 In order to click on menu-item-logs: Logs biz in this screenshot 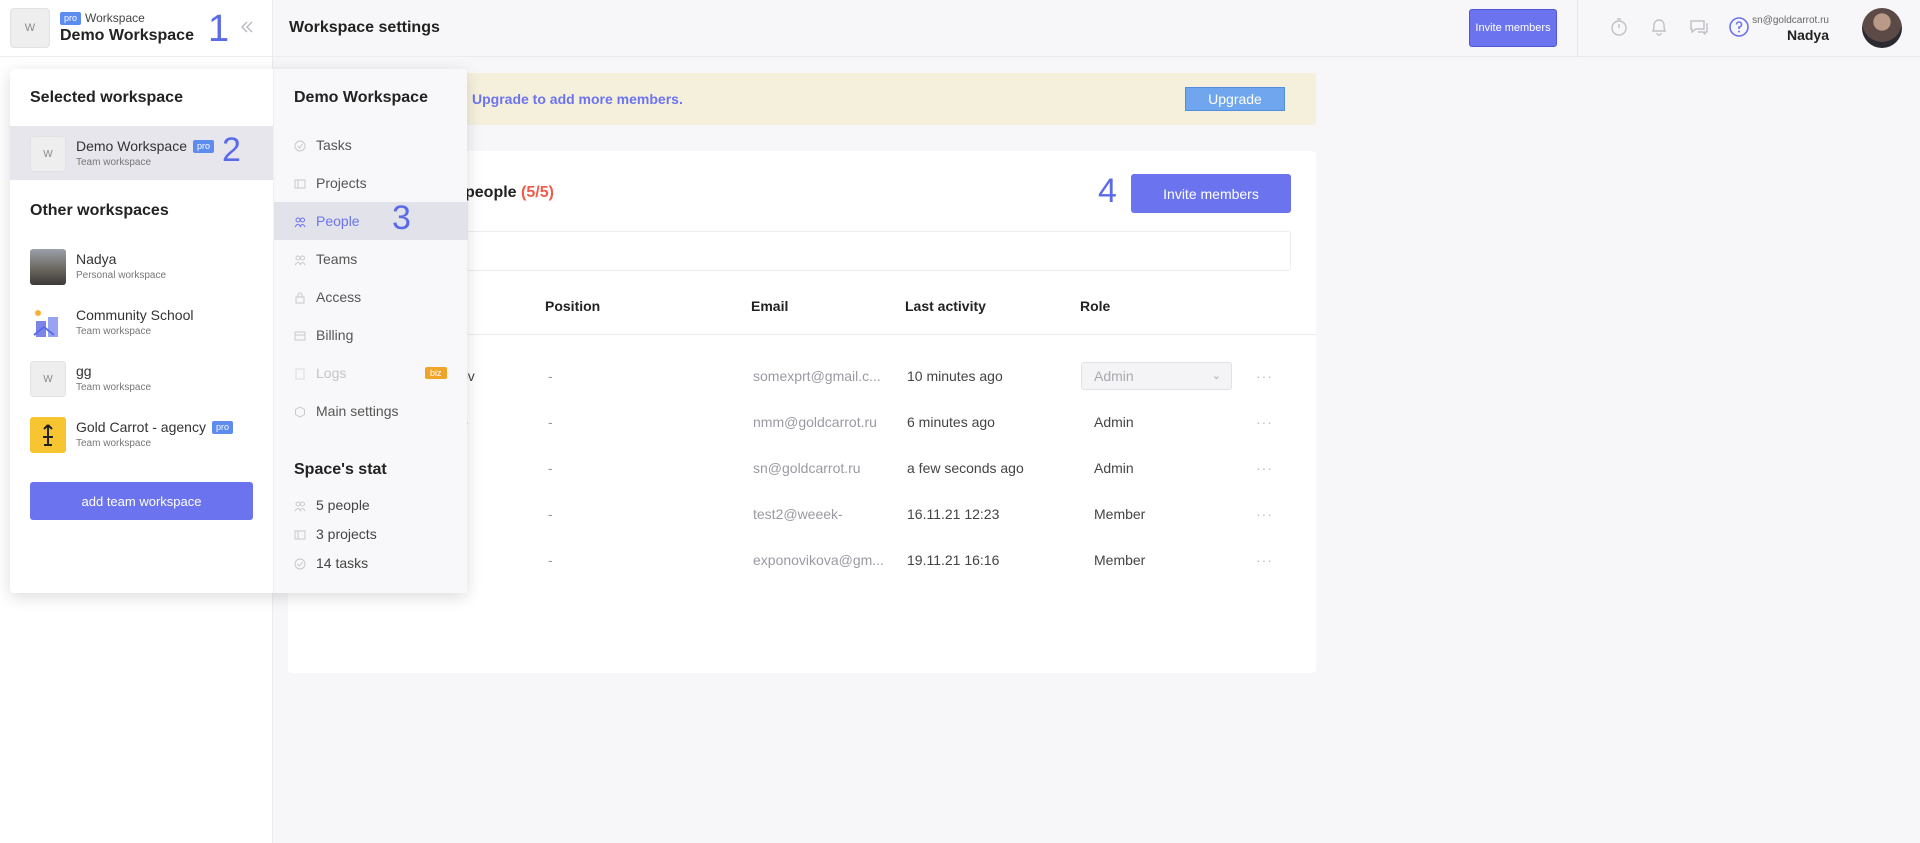, I will do `click(371, 373)`.